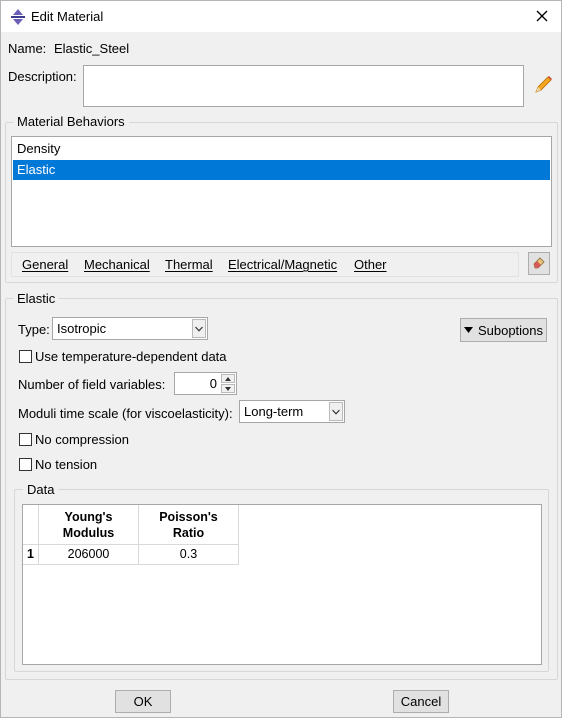  What do you see at coordinates (41, 489) in the screenshot?
I see `data-title: Data` at bounding box center [41, 489].